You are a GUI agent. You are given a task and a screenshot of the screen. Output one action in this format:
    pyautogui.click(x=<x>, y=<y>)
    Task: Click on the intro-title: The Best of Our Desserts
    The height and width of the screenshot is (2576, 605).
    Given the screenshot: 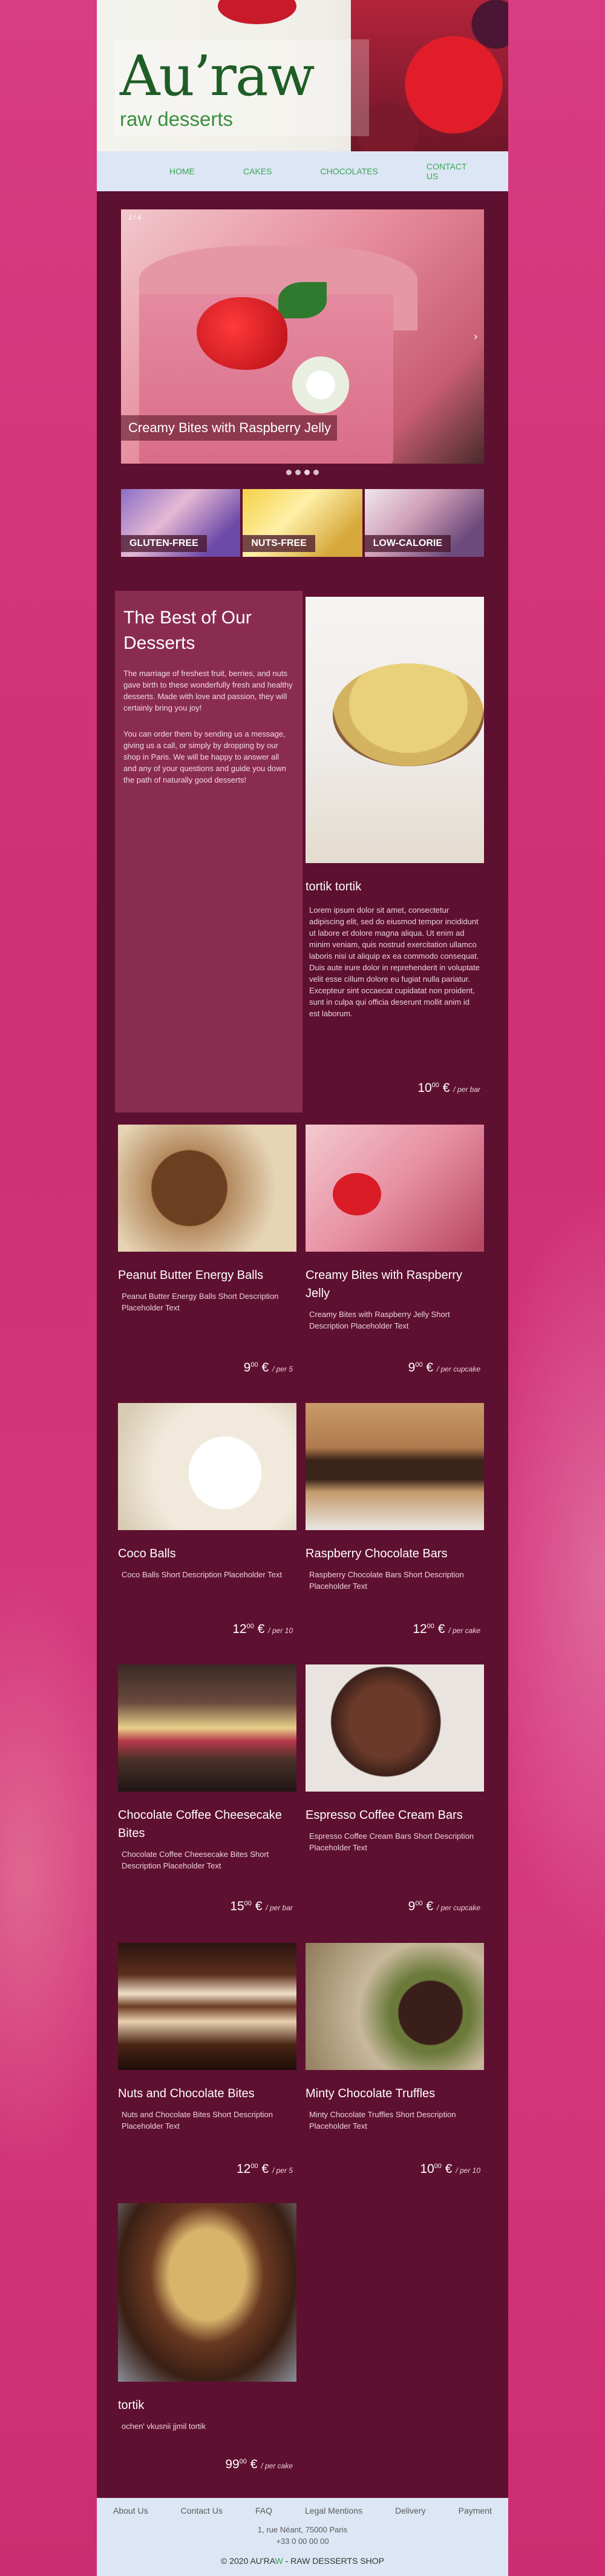 What is the action you would take?
    pyautogui.click(x=187, y=630)
    